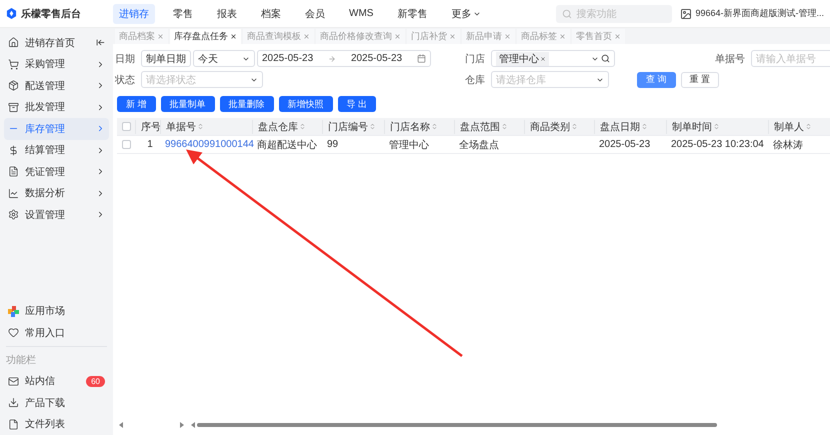  What do you see at coordinates (553, 58) in the screenshot?
I see `store-select: 管理中心` at bounding box center [553, 58].